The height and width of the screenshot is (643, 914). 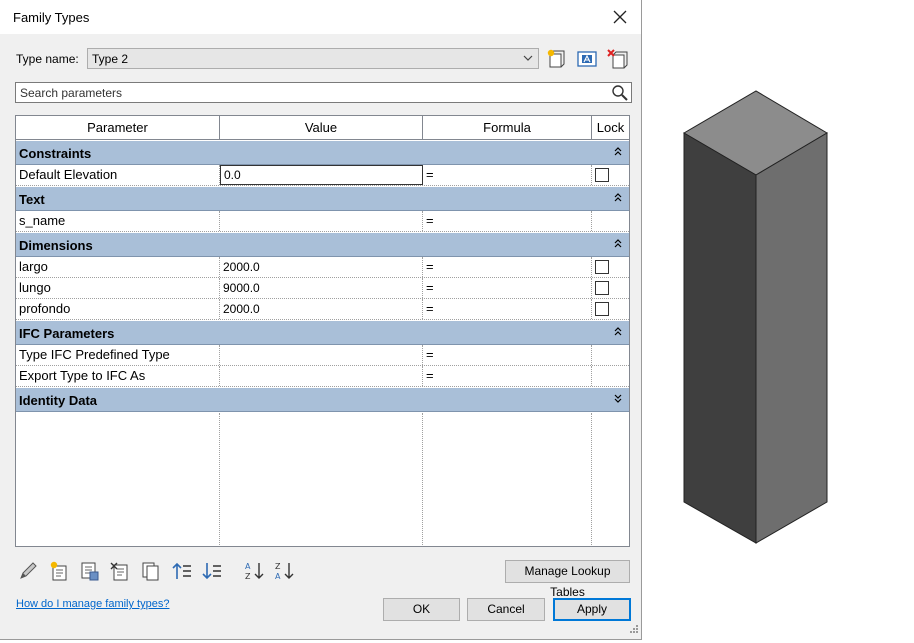 What do you see at coordinates (322, 153) in the screenshot?
I see `group-constraints: Constraints` at bounding box center [322, 153].